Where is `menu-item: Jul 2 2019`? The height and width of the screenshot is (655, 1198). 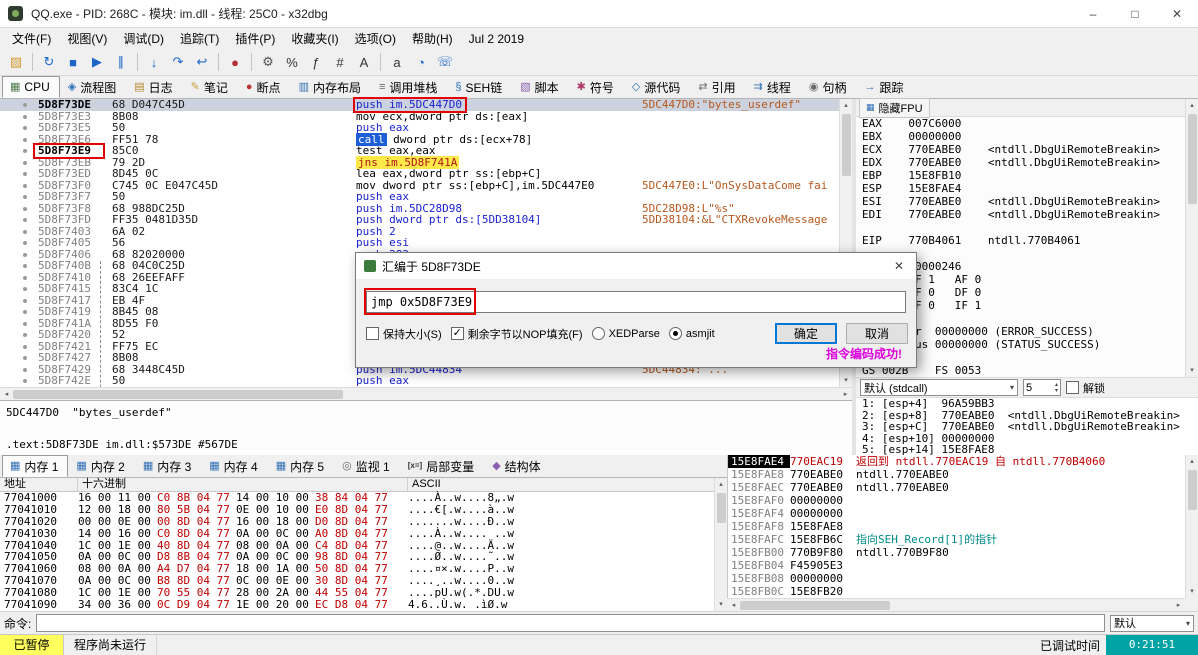 menu-item: Jul 2 2019 is located at coordinates (496, 39).